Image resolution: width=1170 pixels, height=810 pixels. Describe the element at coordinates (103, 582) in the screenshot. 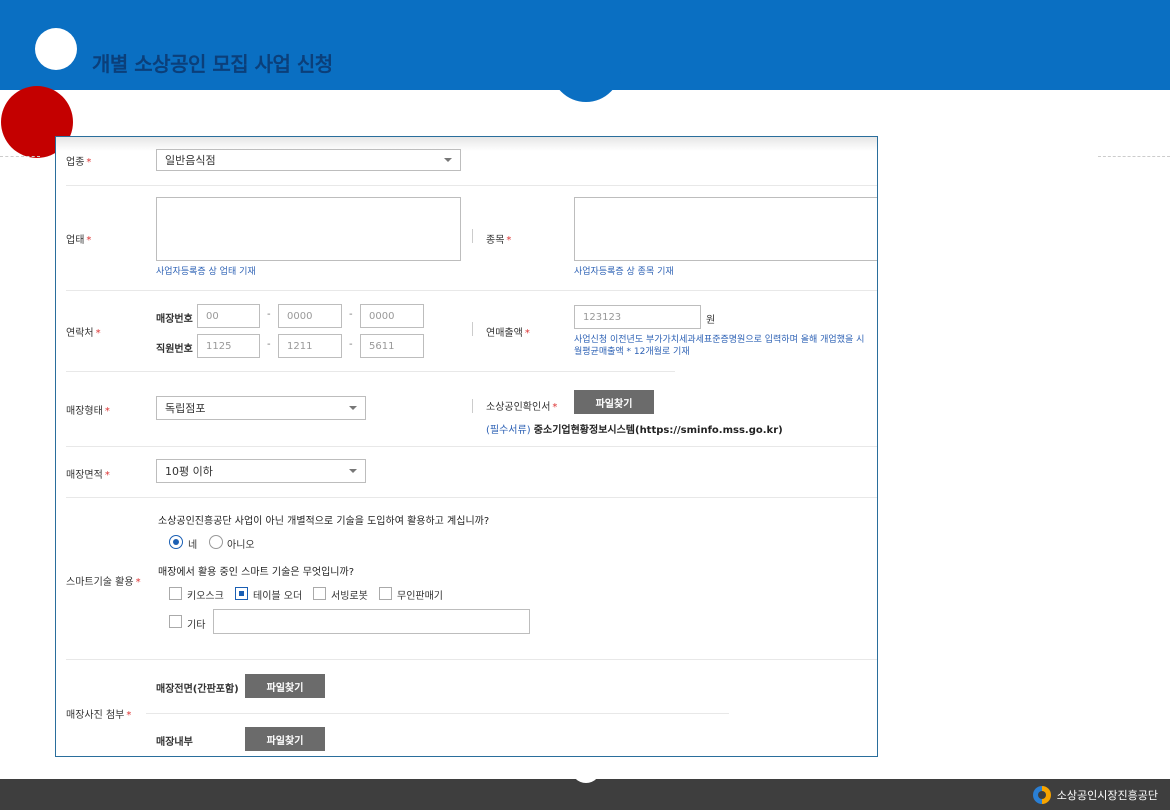

I see `smart-tech-label: 스마트기술 활용 *` at that location.